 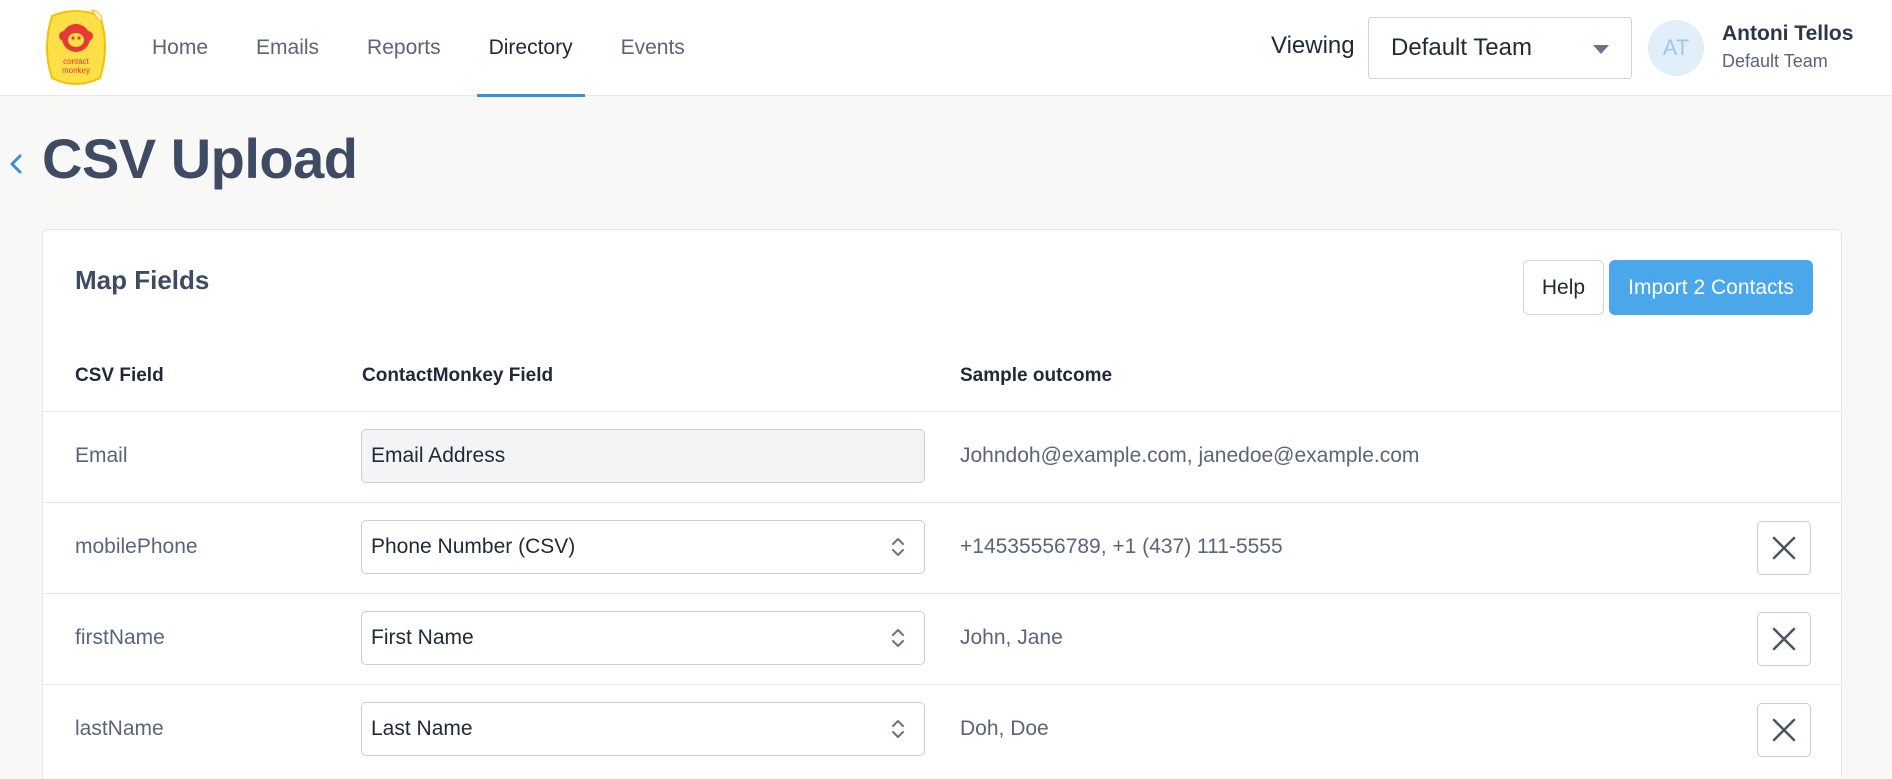 I want to click on nav-item-home: Home, so click(x=180, y=48).